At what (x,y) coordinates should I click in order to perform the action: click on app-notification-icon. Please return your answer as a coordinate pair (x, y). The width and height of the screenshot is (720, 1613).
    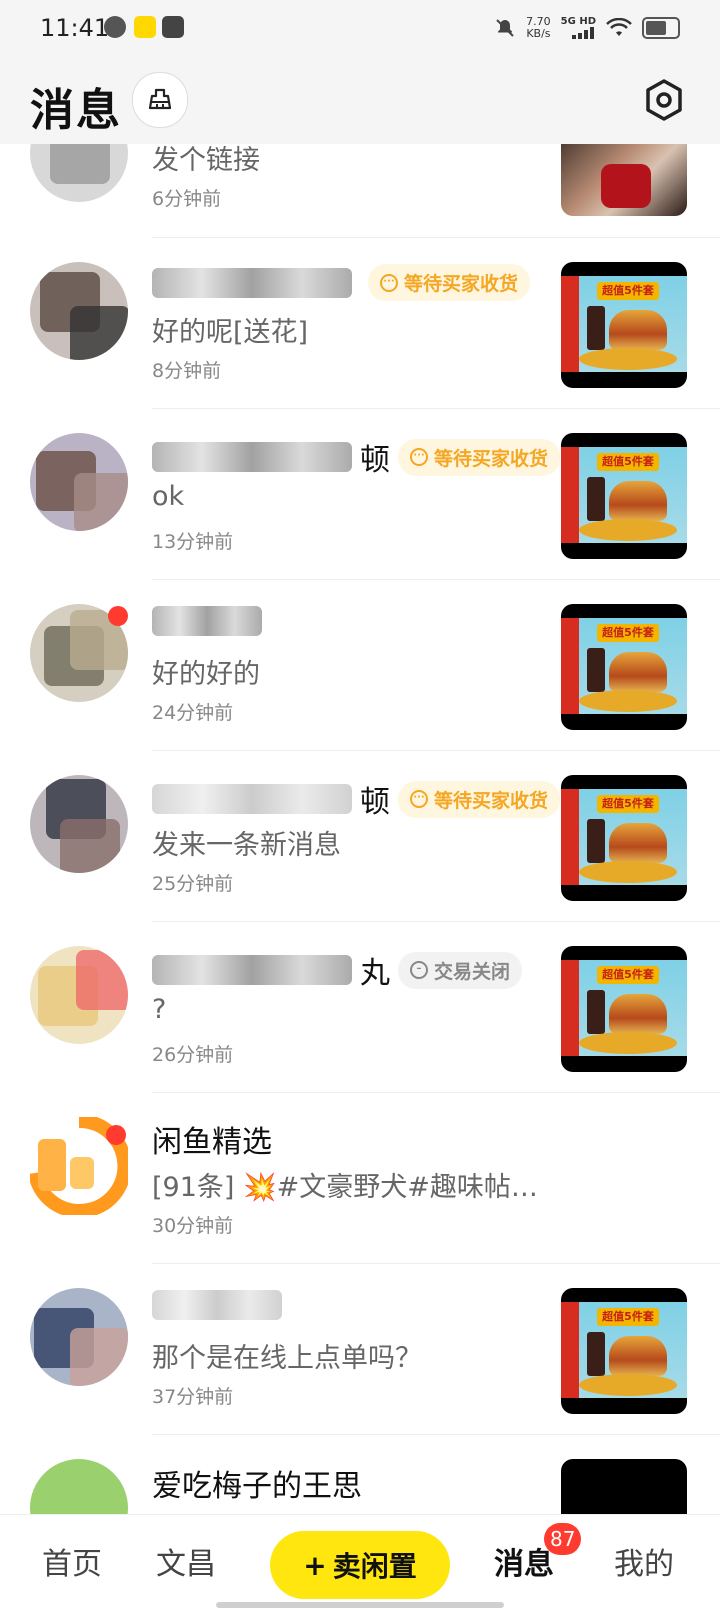
    Looking at the image, I should click on (145, 27).